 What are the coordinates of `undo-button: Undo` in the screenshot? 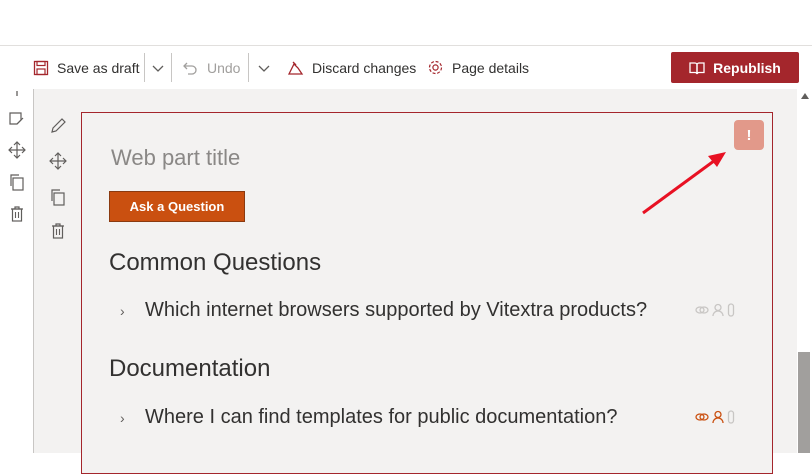 It's located at (211, 67).